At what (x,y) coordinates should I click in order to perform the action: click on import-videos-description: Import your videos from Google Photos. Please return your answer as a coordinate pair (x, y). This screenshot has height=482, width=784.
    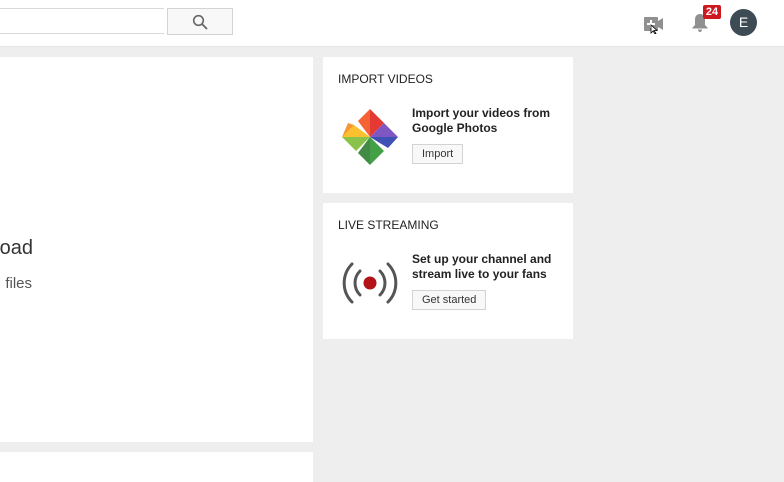
    Looking at the image, I should click on (481, 120).